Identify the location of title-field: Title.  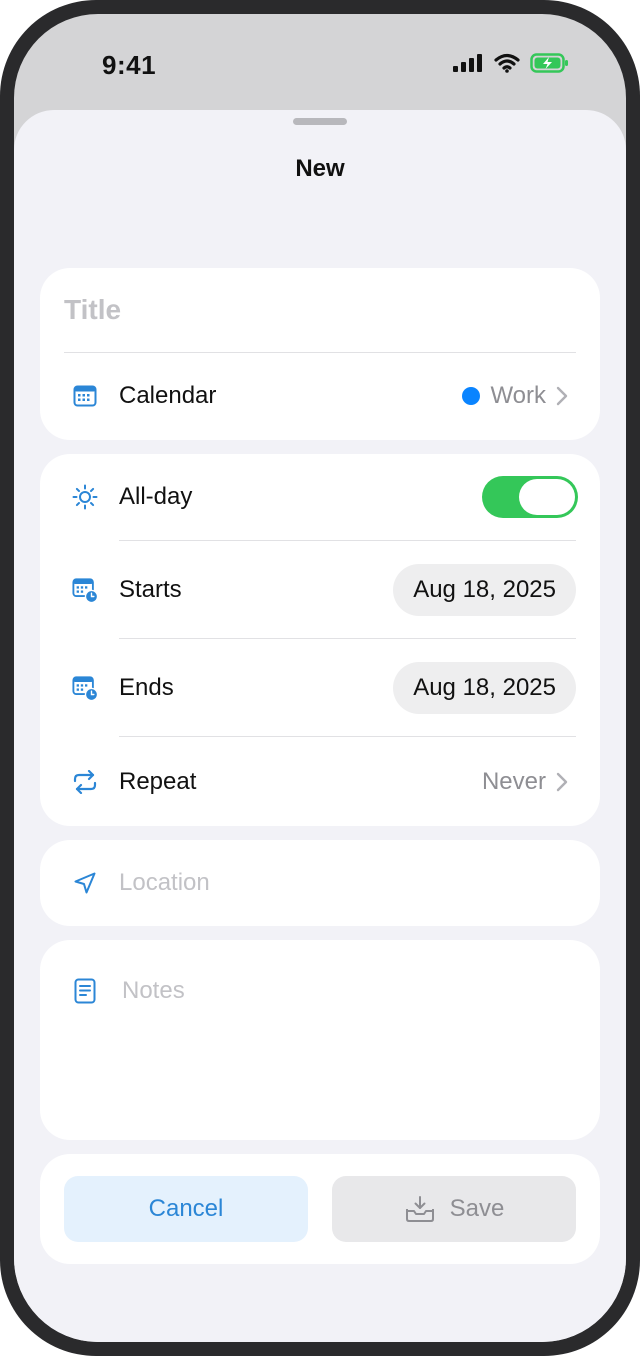
(320, 310).